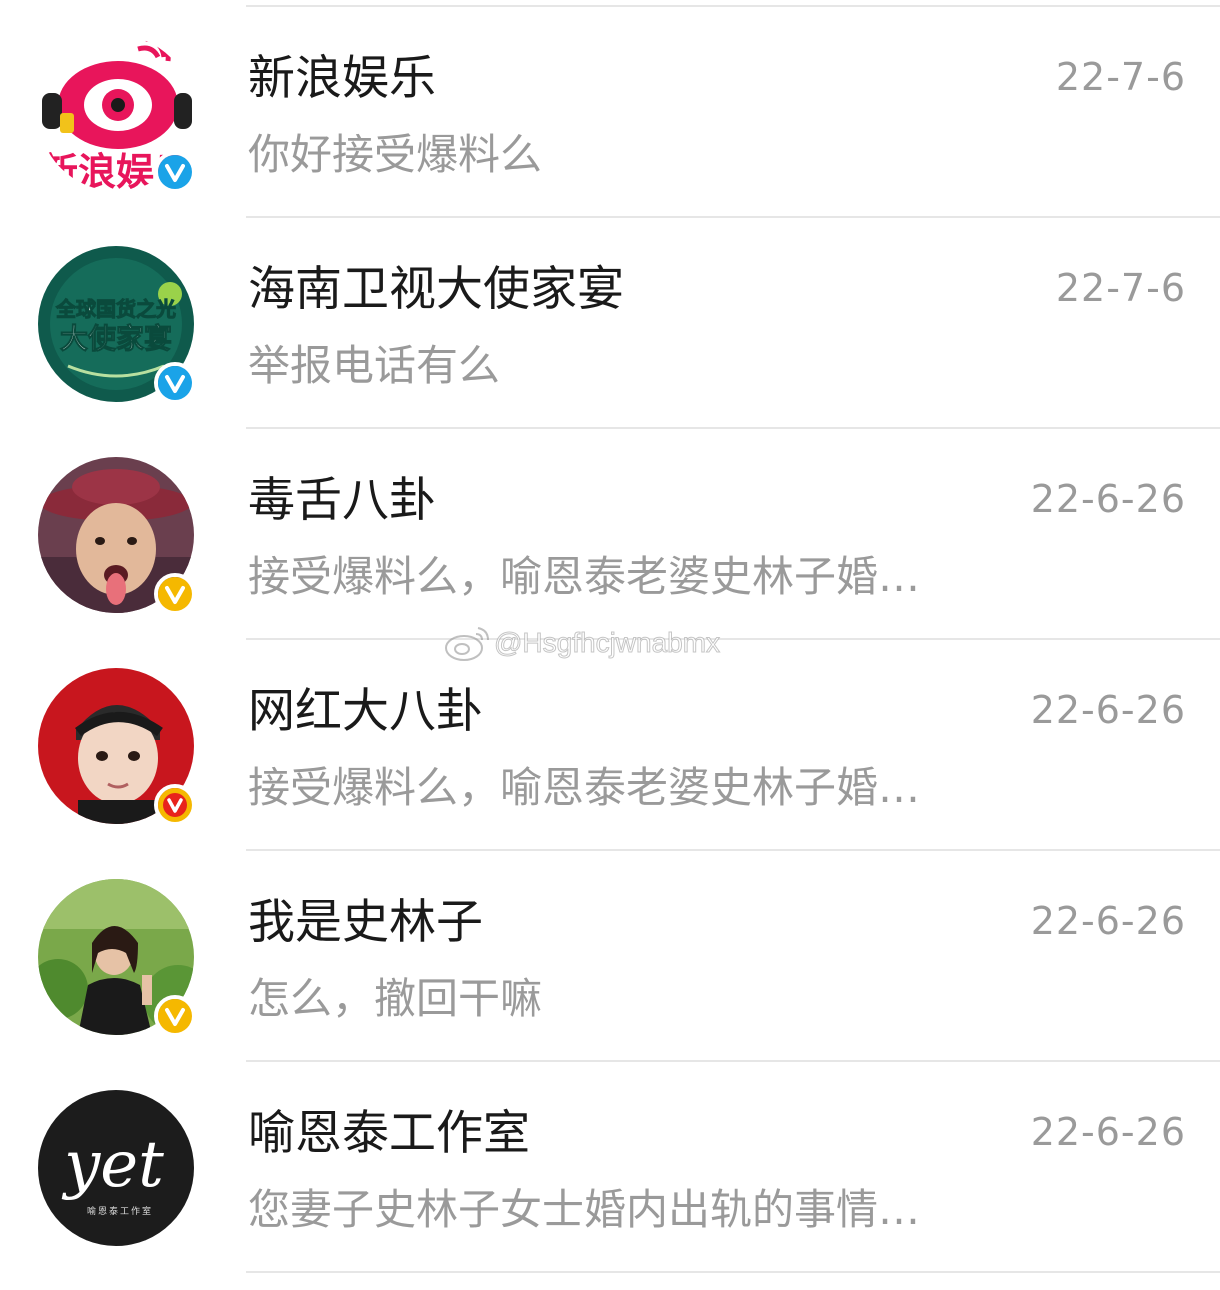  I want to click on avatar: 全球国货之光 大使家宴, so click(118, 326).